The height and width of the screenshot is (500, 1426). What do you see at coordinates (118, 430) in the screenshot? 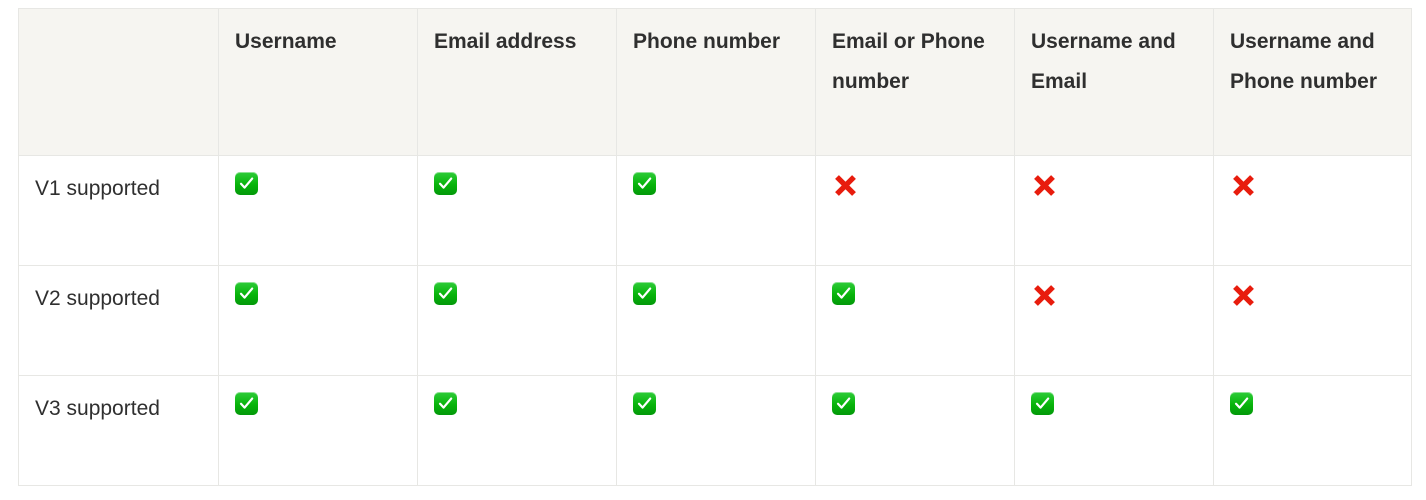
I see `row-label-3: V3 supported` at bounding box center [118, 430].